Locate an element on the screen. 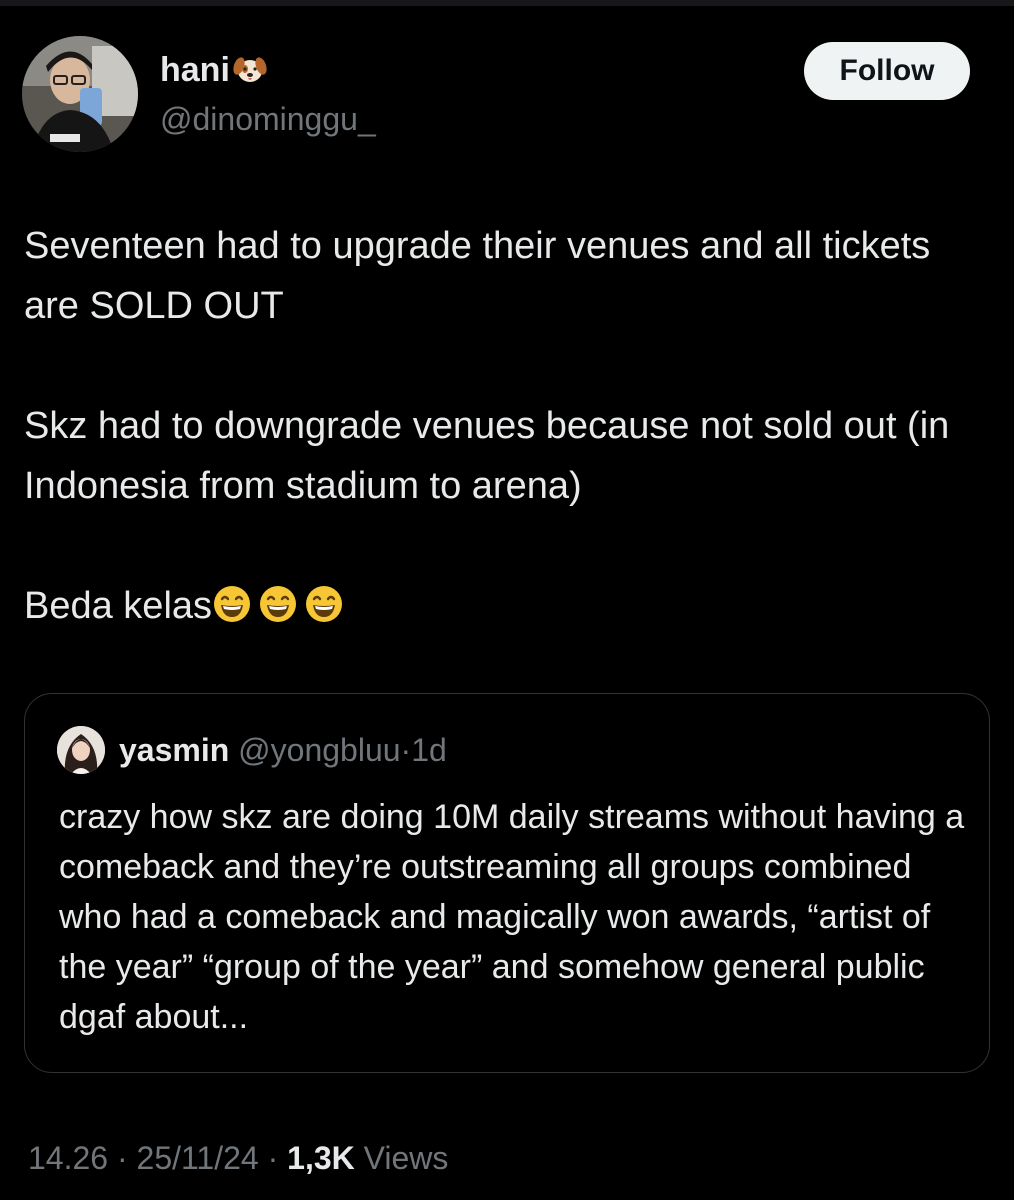  views-label: Views is located at coordinates (406, 1158).